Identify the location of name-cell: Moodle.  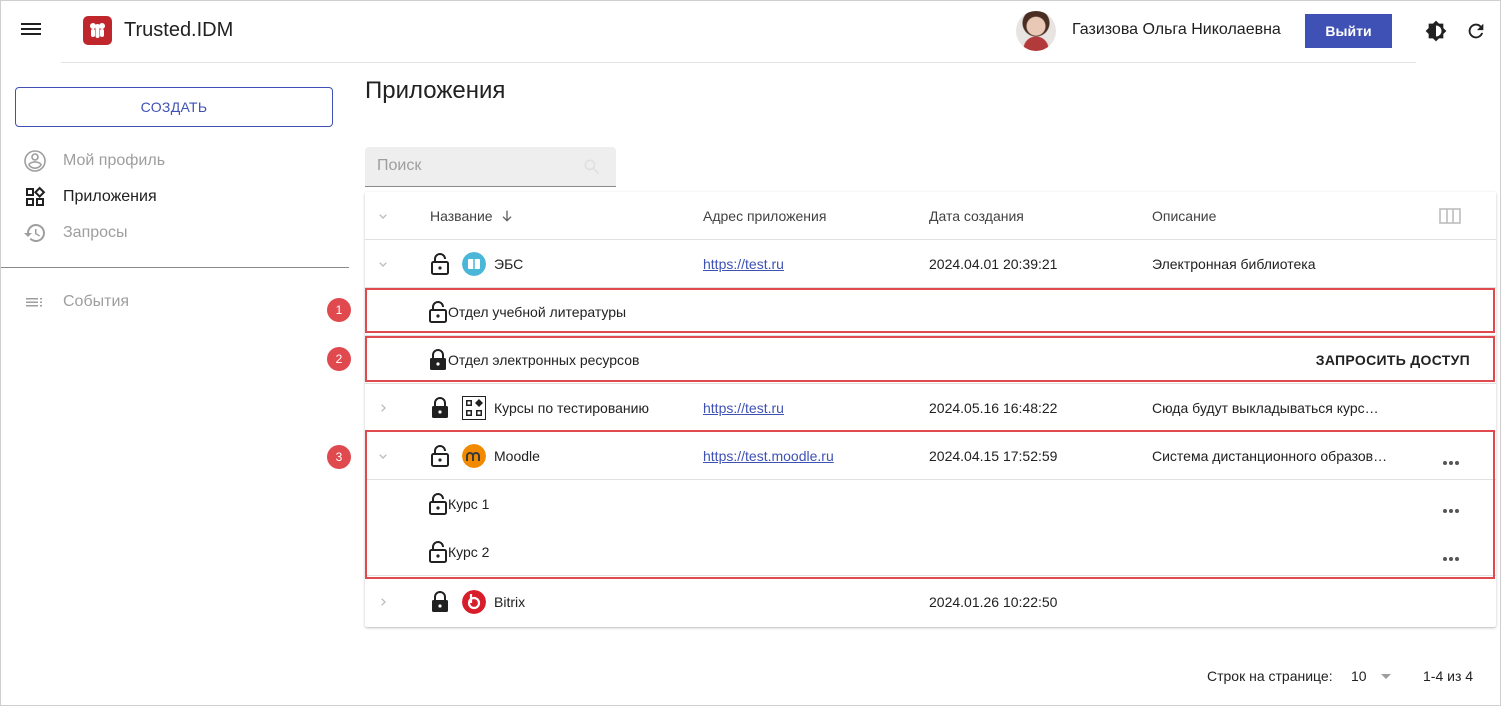
(485, 456).